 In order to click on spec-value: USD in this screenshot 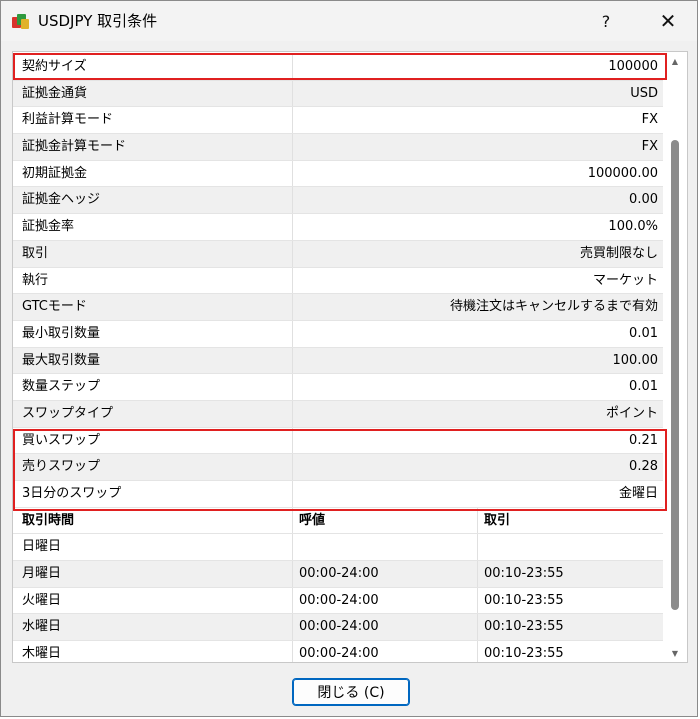, I will do `click(644, 93)`.